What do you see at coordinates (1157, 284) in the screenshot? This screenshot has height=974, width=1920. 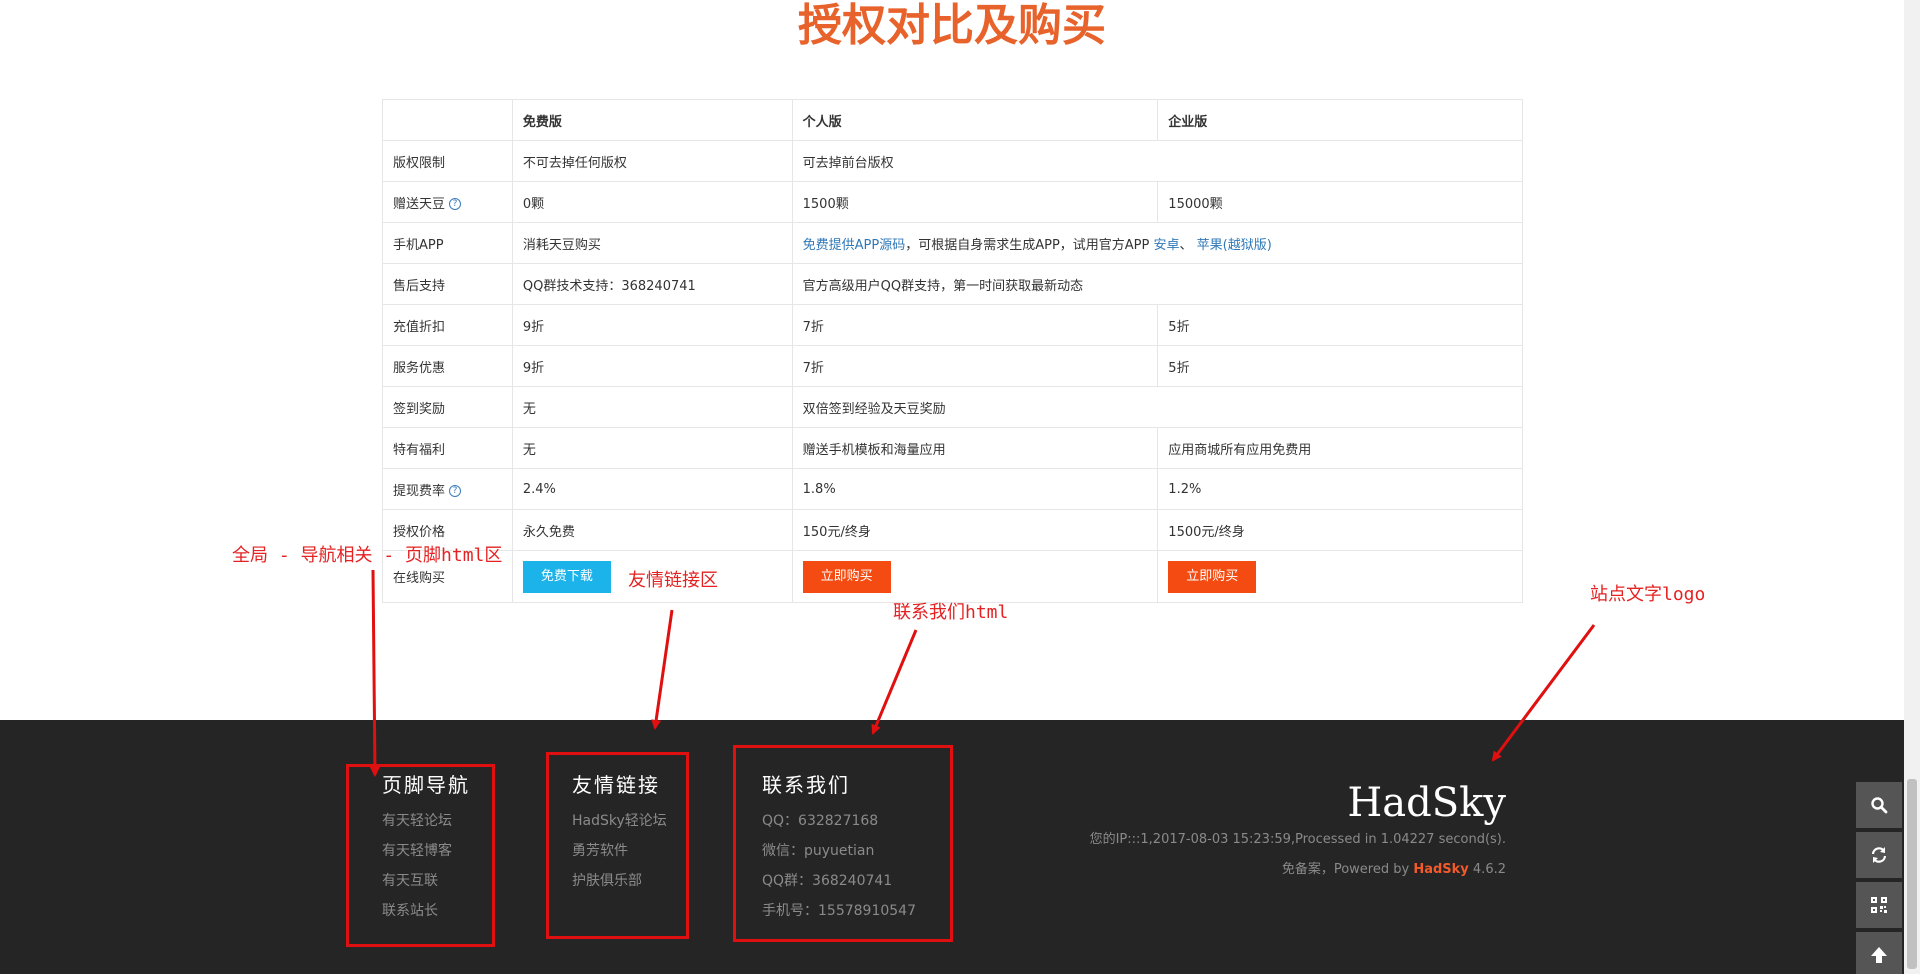 I see `cell-personal-enterprise: 官方高级用户QQ群支持，第一时间获取最新动态` at bounding box center [1157, 284].